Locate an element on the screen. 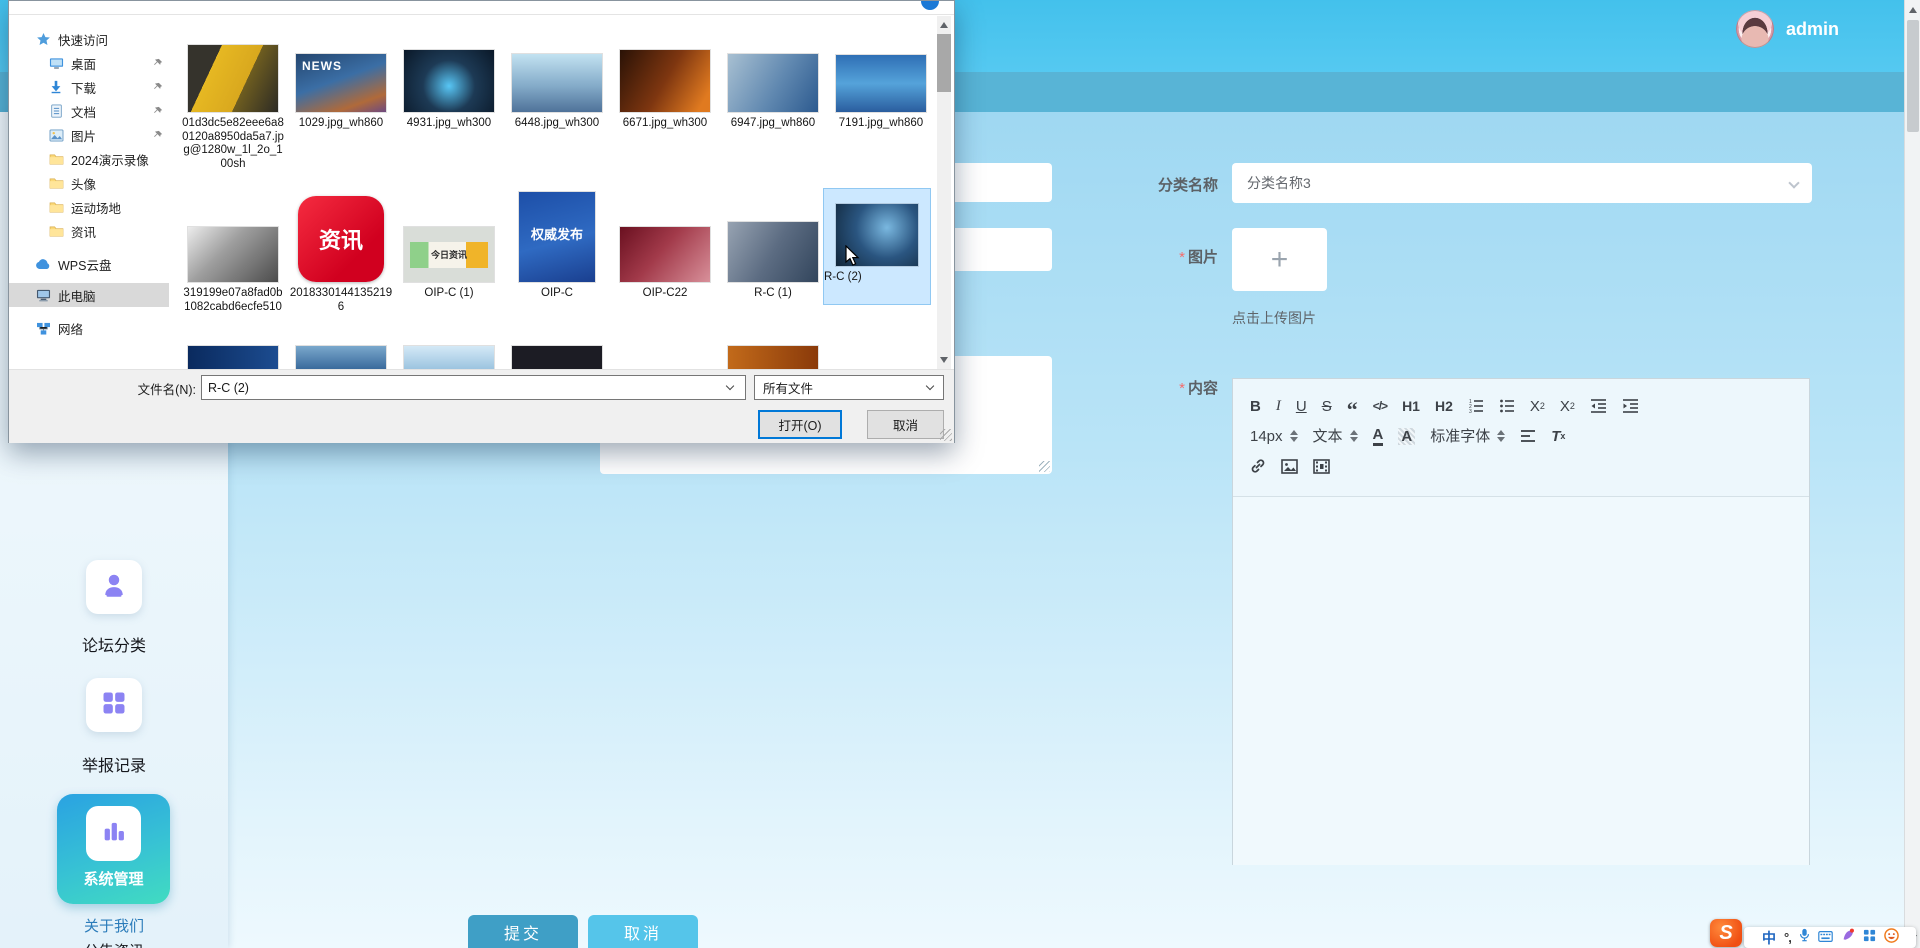 Image resolution: width=1920 pixels, height=948 pixels. file-item: 6448.jpg_wh300 is located at coordinates (557, 85).